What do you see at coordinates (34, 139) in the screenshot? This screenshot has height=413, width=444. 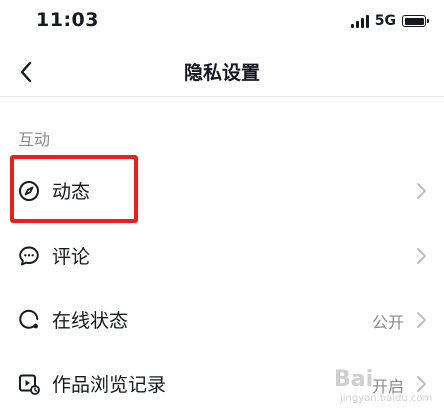 I see `section-header-interaction: 互动` at bounding box center [34, 139].